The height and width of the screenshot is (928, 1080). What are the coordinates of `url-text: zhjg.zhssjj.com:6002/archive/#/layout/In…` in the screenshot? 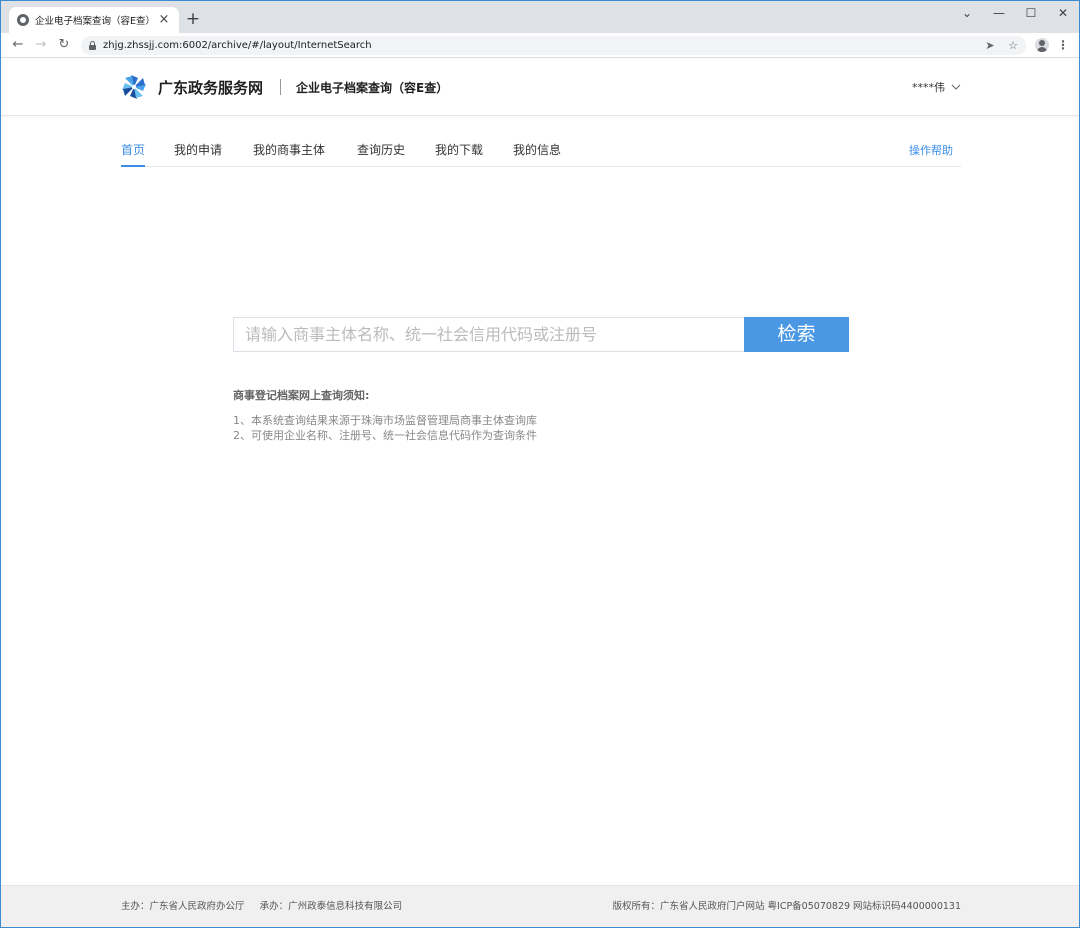 It's located at (237, 45).